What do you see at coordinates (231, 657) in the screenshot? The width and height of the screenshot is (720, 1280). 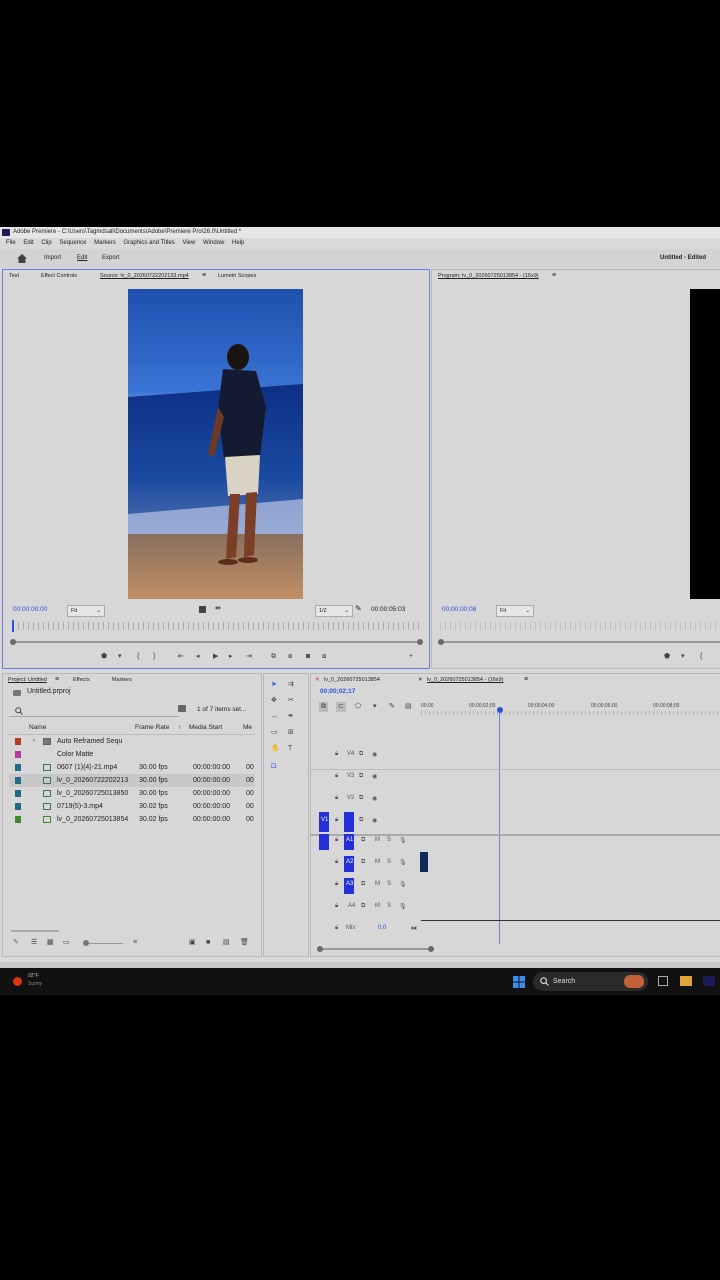 I see `step-forward-icon: ▸` at bounding box center [231, 657].